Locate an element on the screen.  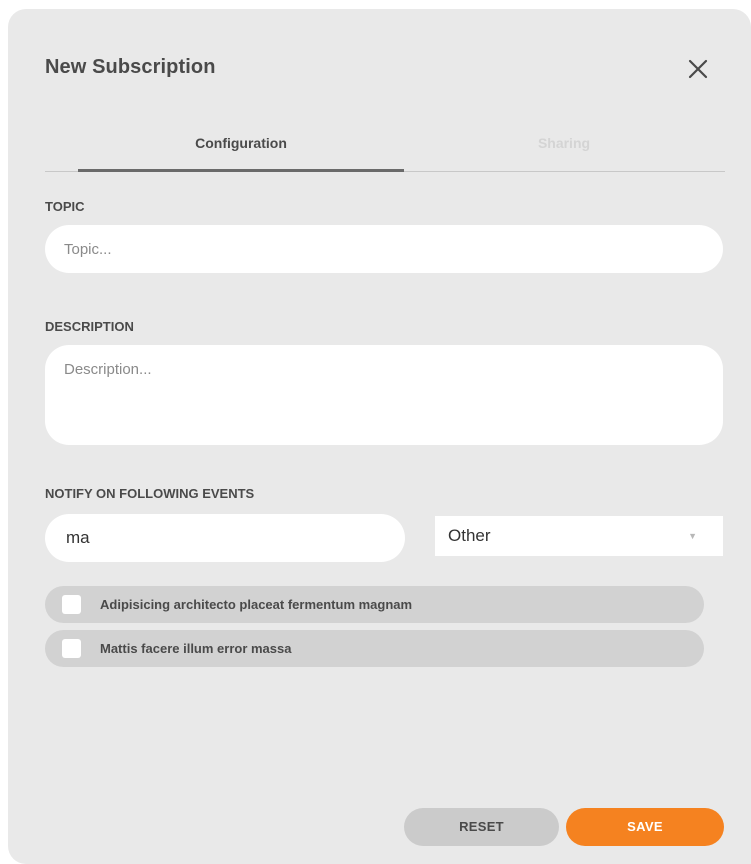
event-category-value: Other is located at coordinates (469, 535).